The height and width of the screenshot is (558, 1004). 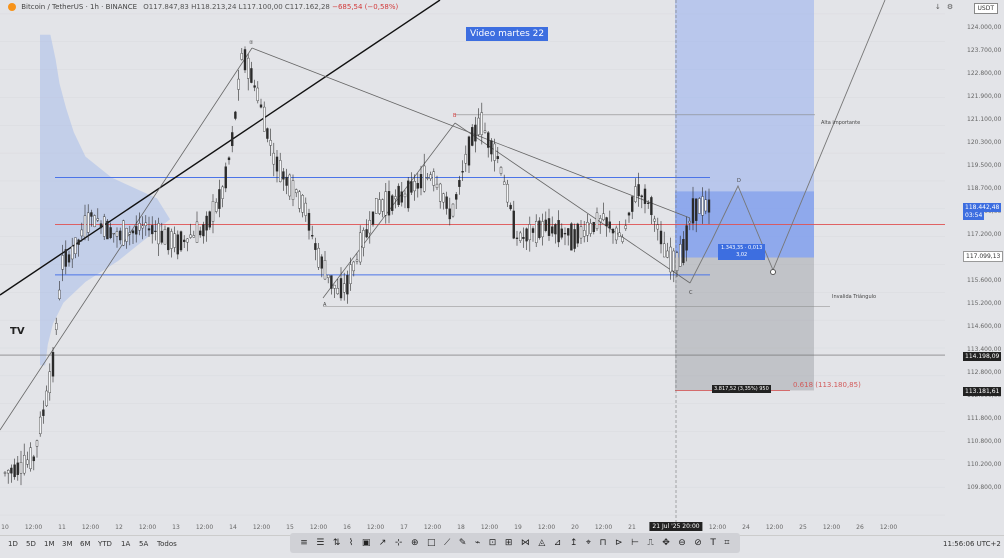 I want to click on timeframe-1a: 1A, so click(x=125, y=544).